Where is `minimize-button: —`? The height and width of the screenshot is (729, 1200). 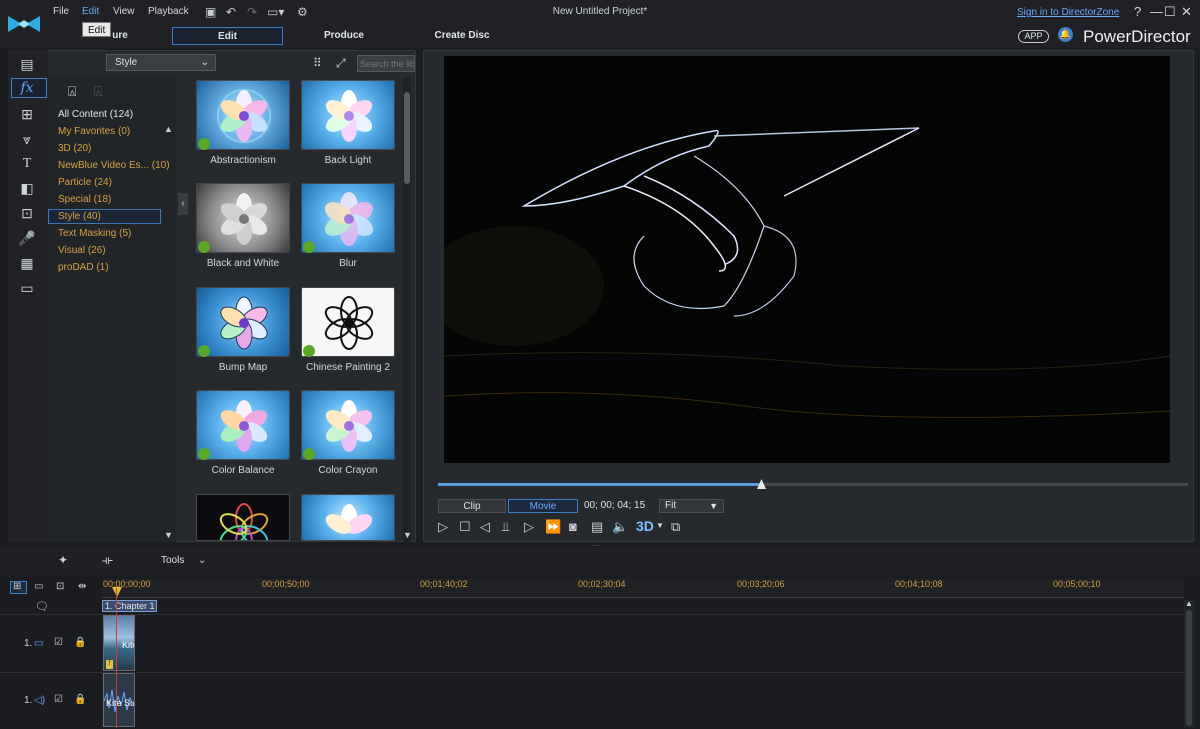 minimize-button: — is located at coordinates (1156, 11).